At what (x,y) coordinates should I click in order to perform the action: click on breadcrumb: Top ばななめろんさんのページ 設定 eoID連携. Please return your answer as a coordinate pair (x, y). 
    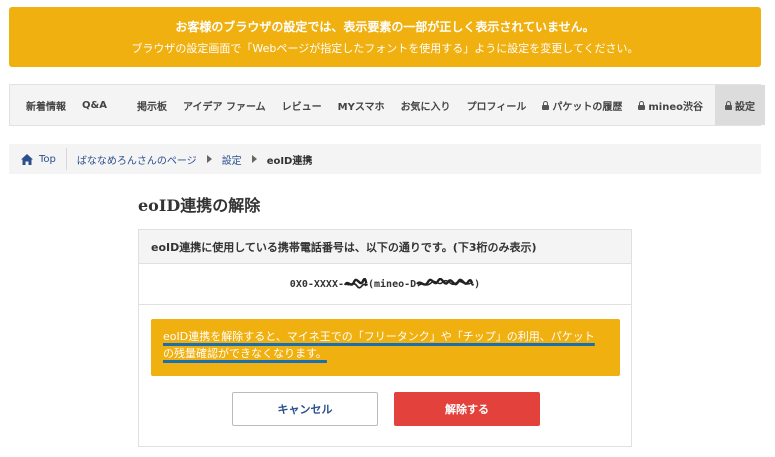
    Looking at the image, I should click on (385, 159).